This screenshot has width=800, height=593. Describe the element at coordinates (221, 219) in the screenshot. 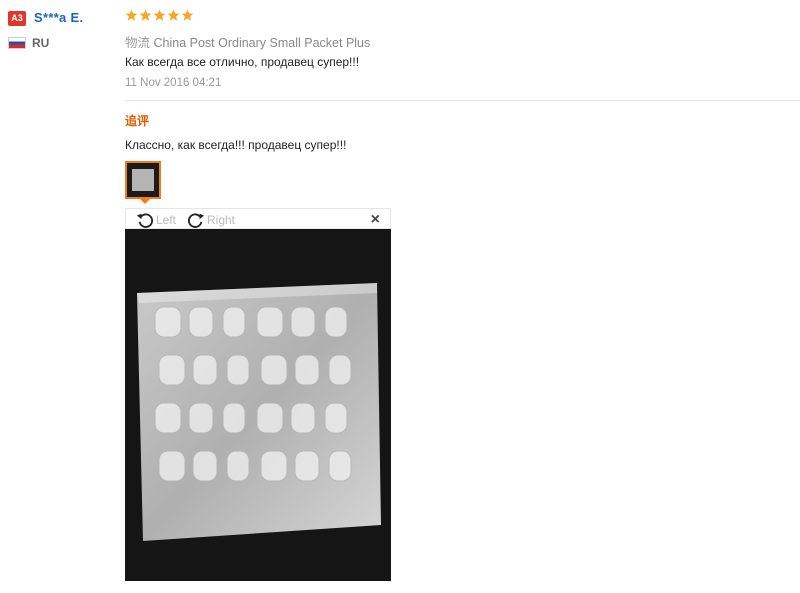

I see `rotate-right-label: Right` at that location.